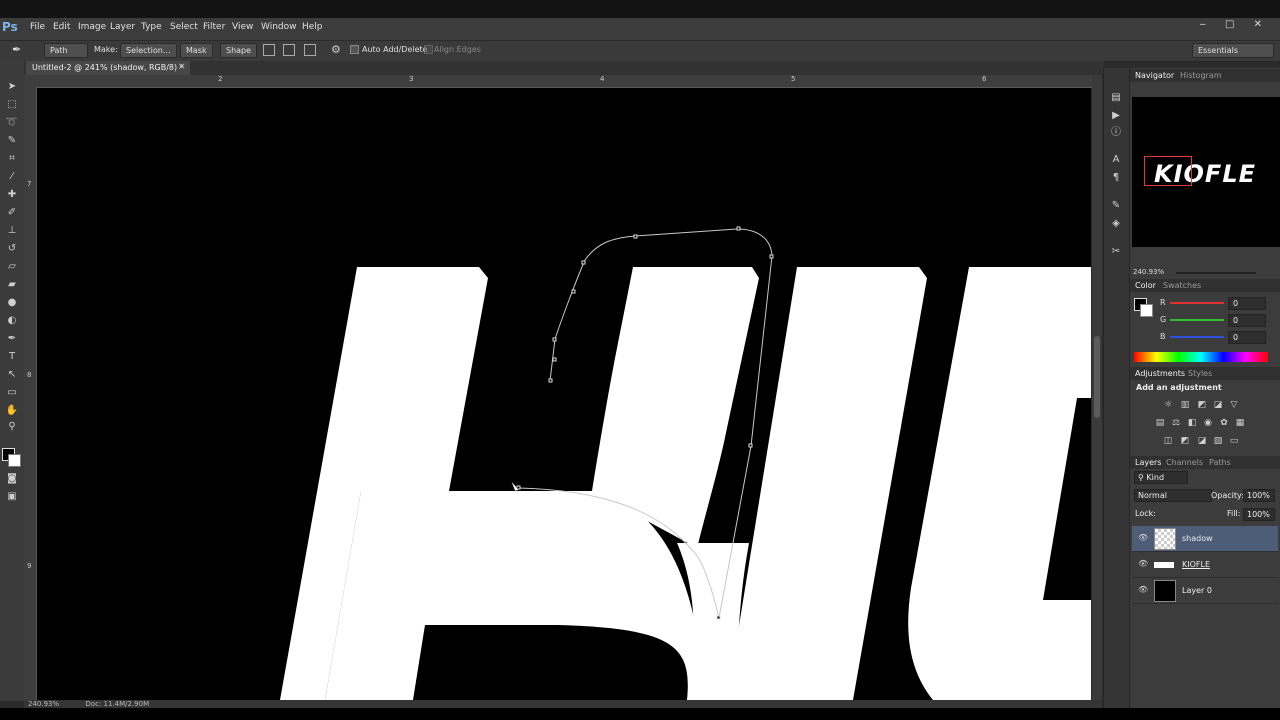 Image resolution: width=1280 pixels, height=720 pixels. I want to click on channel-b-value: 0, so click(1247, 337).